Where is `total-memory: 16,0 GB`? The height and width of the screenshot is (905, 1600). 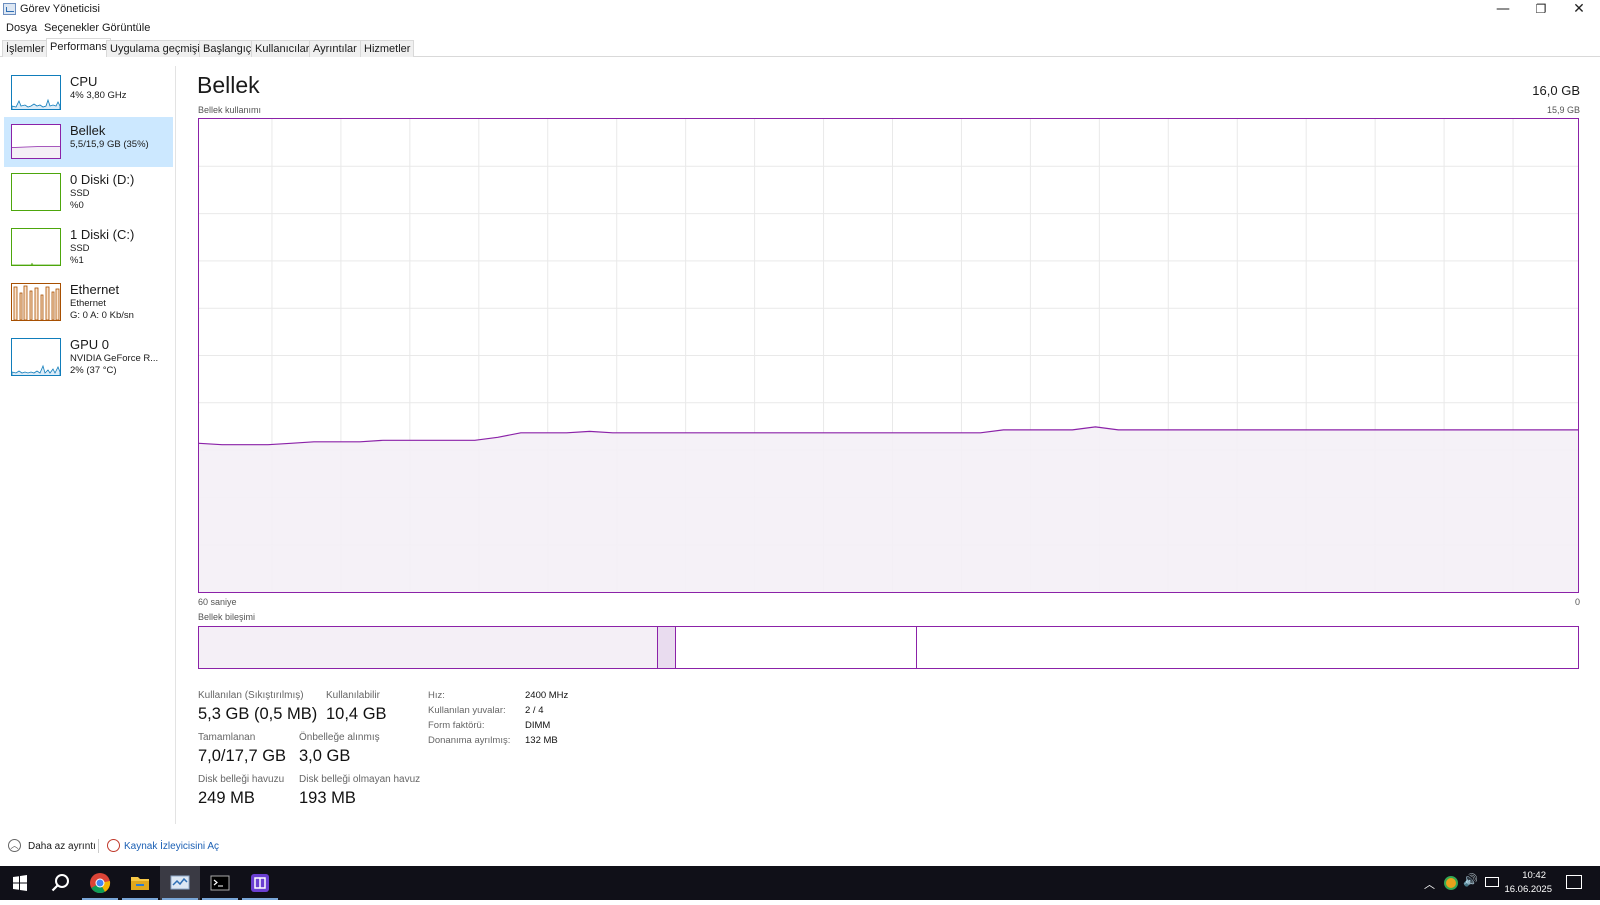
total-memory: 16,0 GB is located at coordinates (1556, 90).